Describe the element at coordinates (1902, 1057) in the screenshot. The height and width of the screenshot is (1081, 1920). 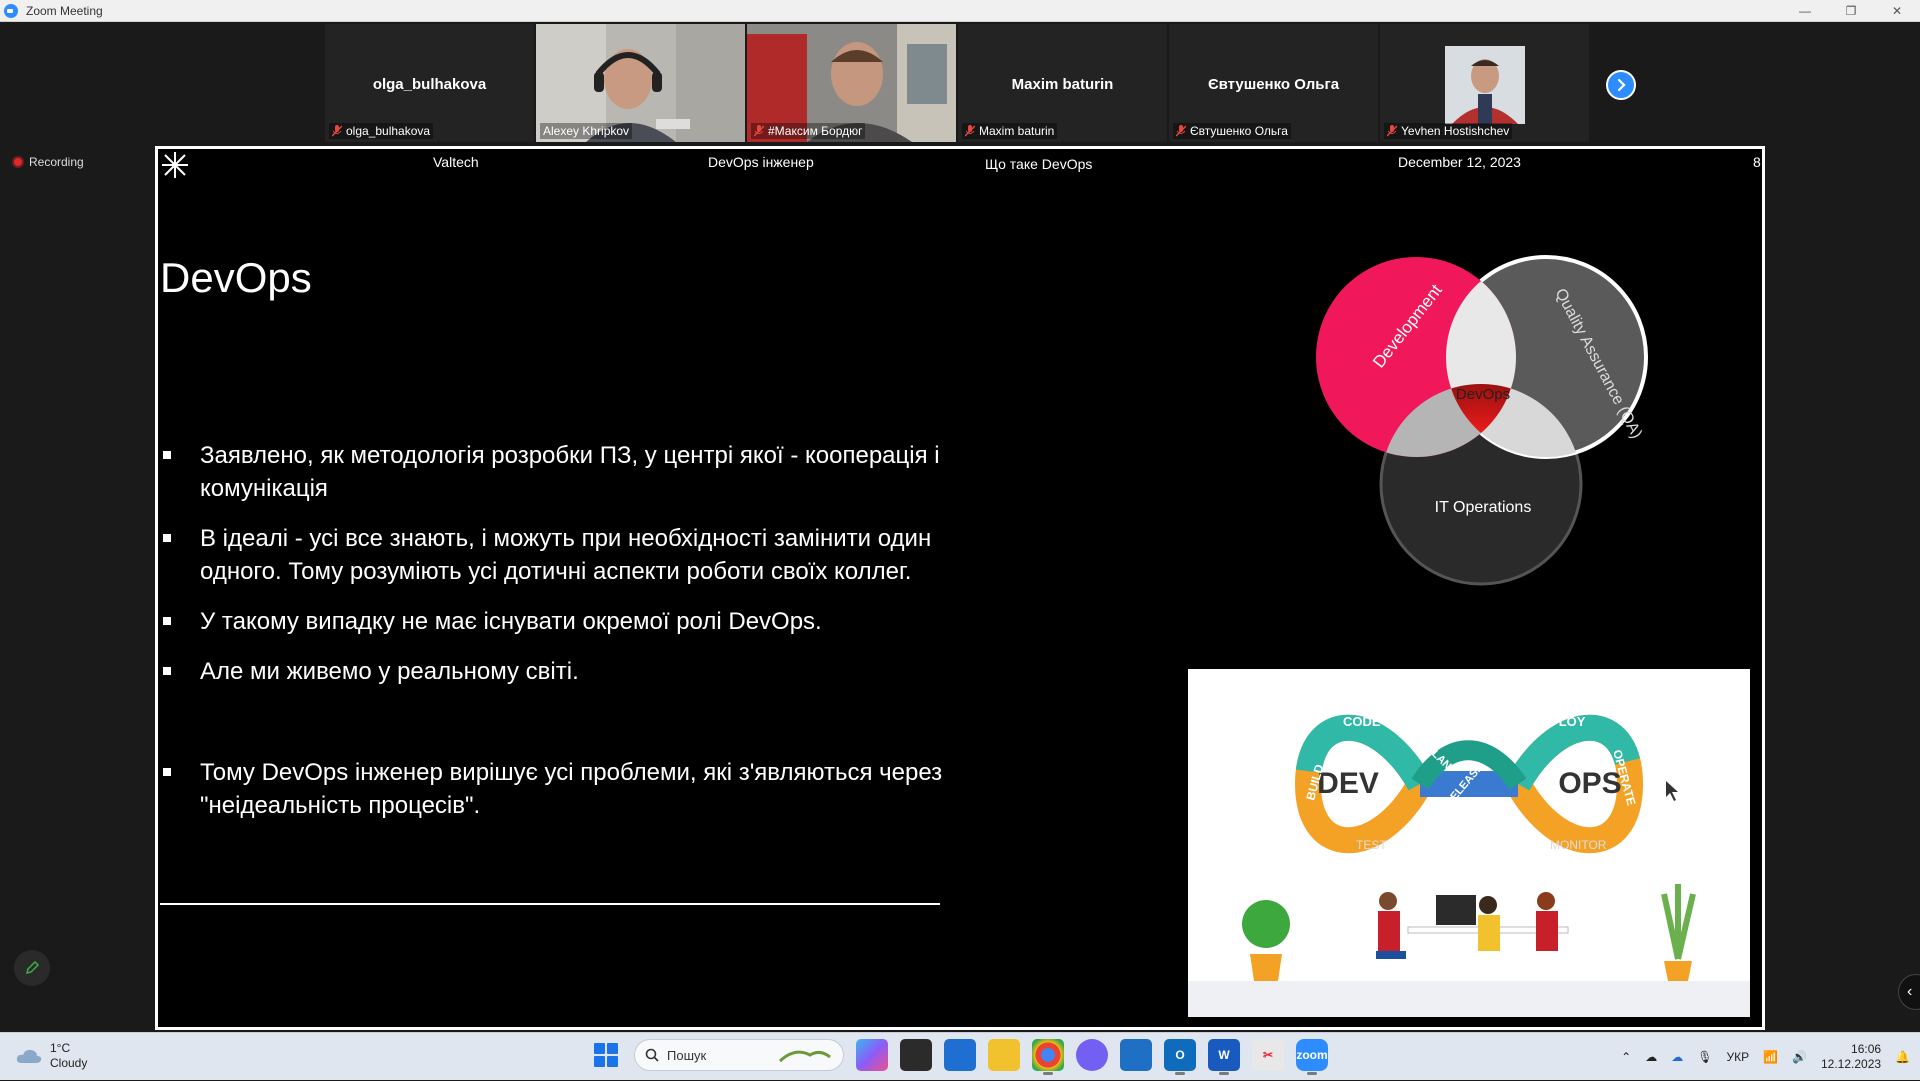
I see `notification-bell-icon: 🔔` at that location.